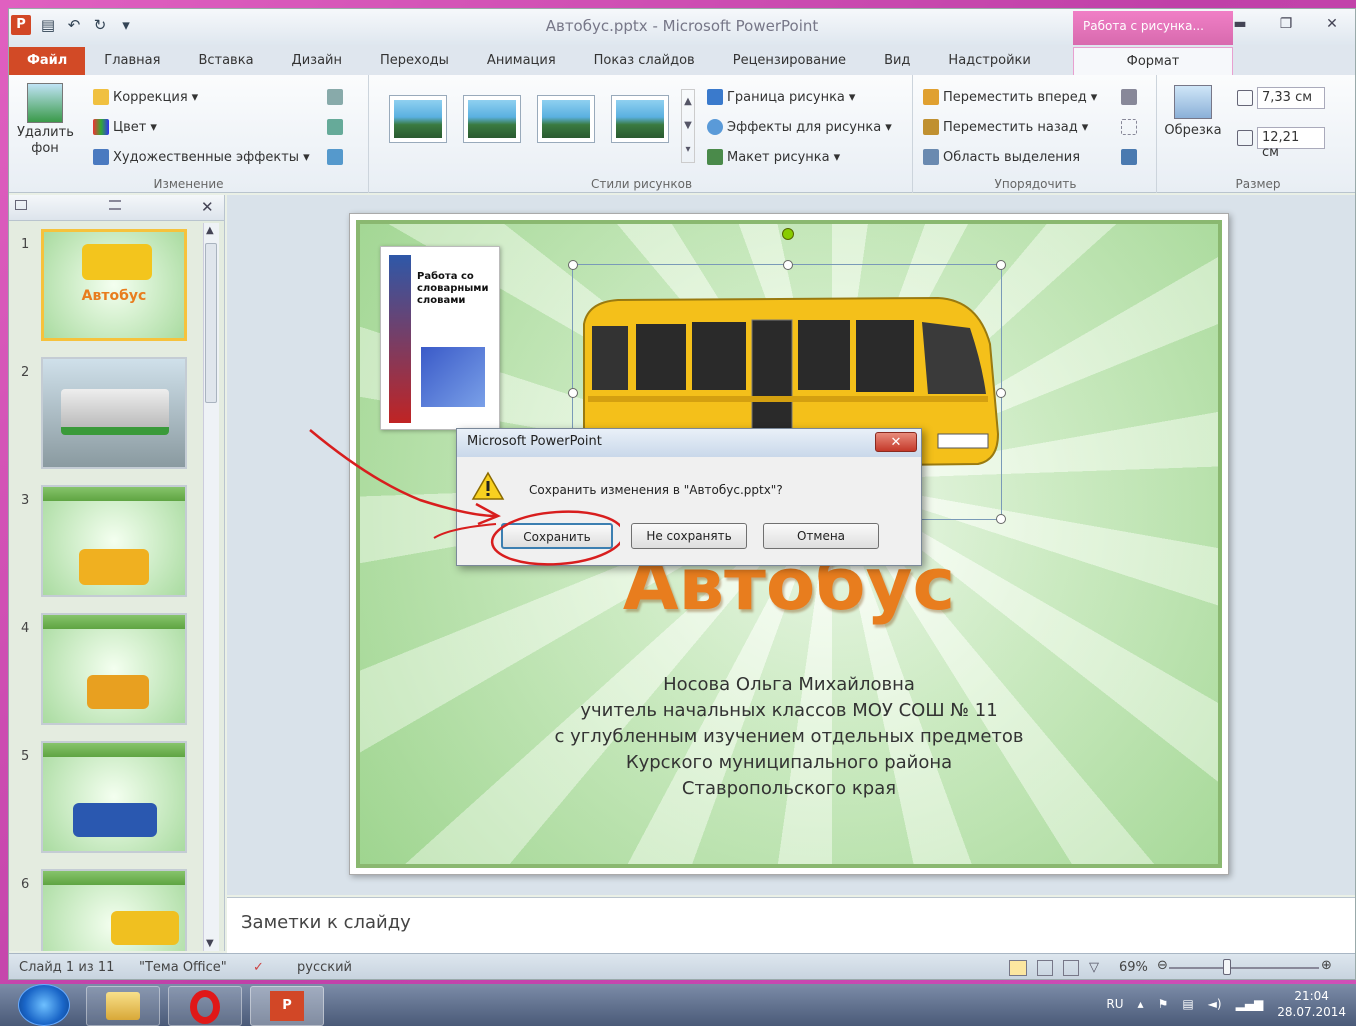  What do you see at coordinates (45, 120) in the screenshot?
I see `remove-background-button: Удалить фон` at bounding box center [45, 120].